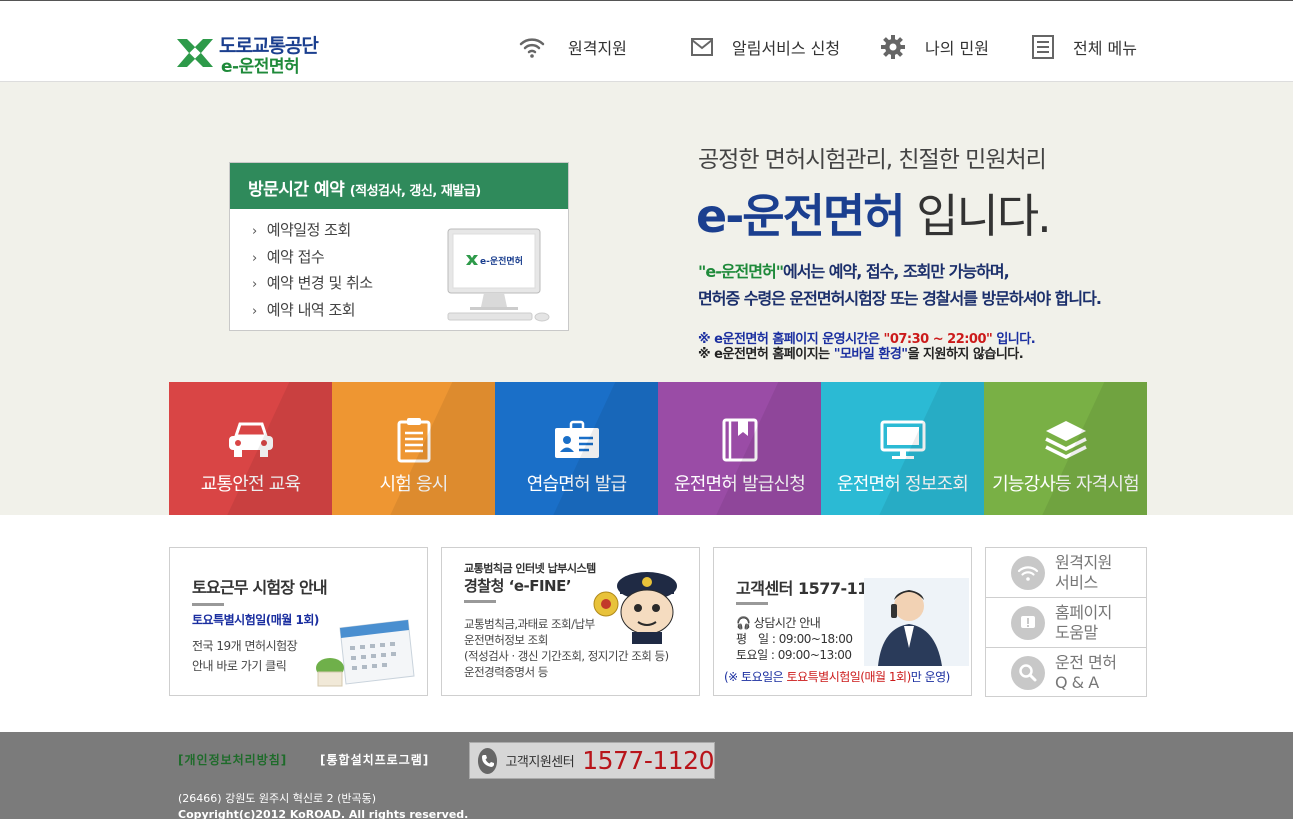  I want to click on site-header: 도로교통공단 e-운전면허 원격지원 알림서비스 신청 나의 민원 전체 메뉴, so click(646, 43).